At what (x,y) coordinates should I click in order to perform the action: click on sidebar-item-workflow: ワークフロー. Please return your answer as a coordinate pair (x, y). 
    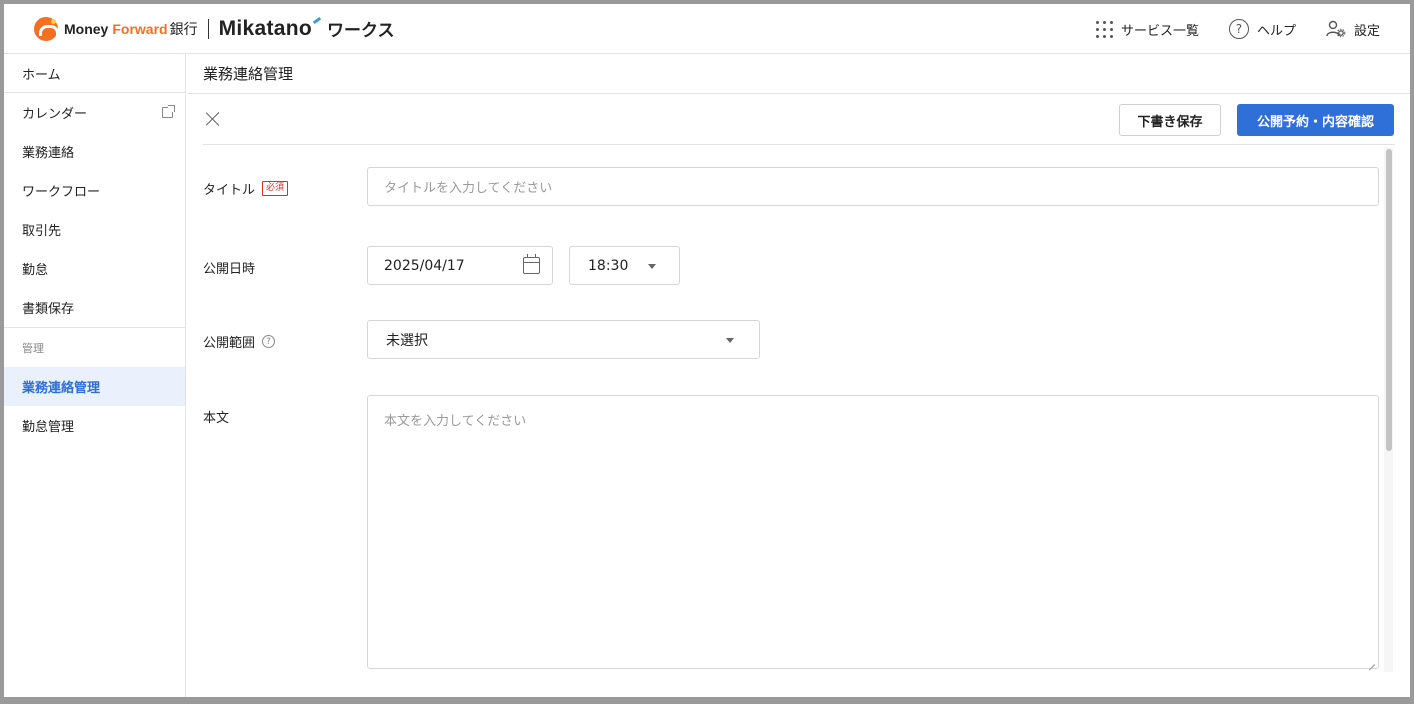
    Looking at the image, I should click on (94, 190).